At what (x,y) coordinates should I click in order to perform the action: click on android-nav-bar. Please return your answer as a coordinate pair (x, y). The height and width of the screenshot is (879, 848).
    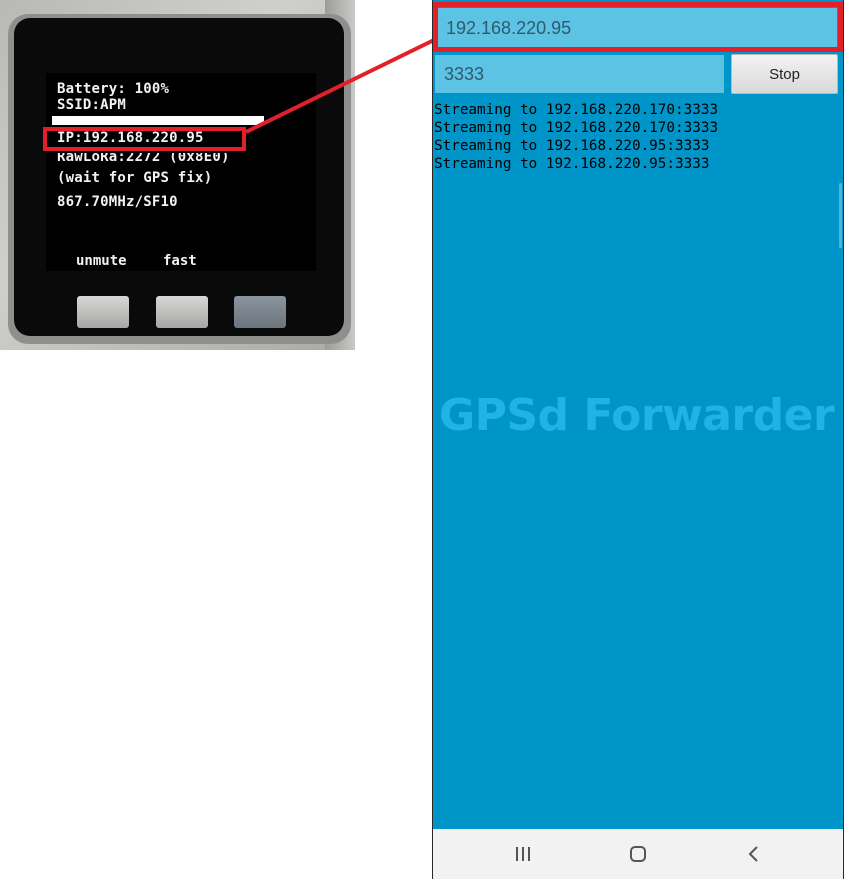
    Looking at the image, I should click on (638, 854).